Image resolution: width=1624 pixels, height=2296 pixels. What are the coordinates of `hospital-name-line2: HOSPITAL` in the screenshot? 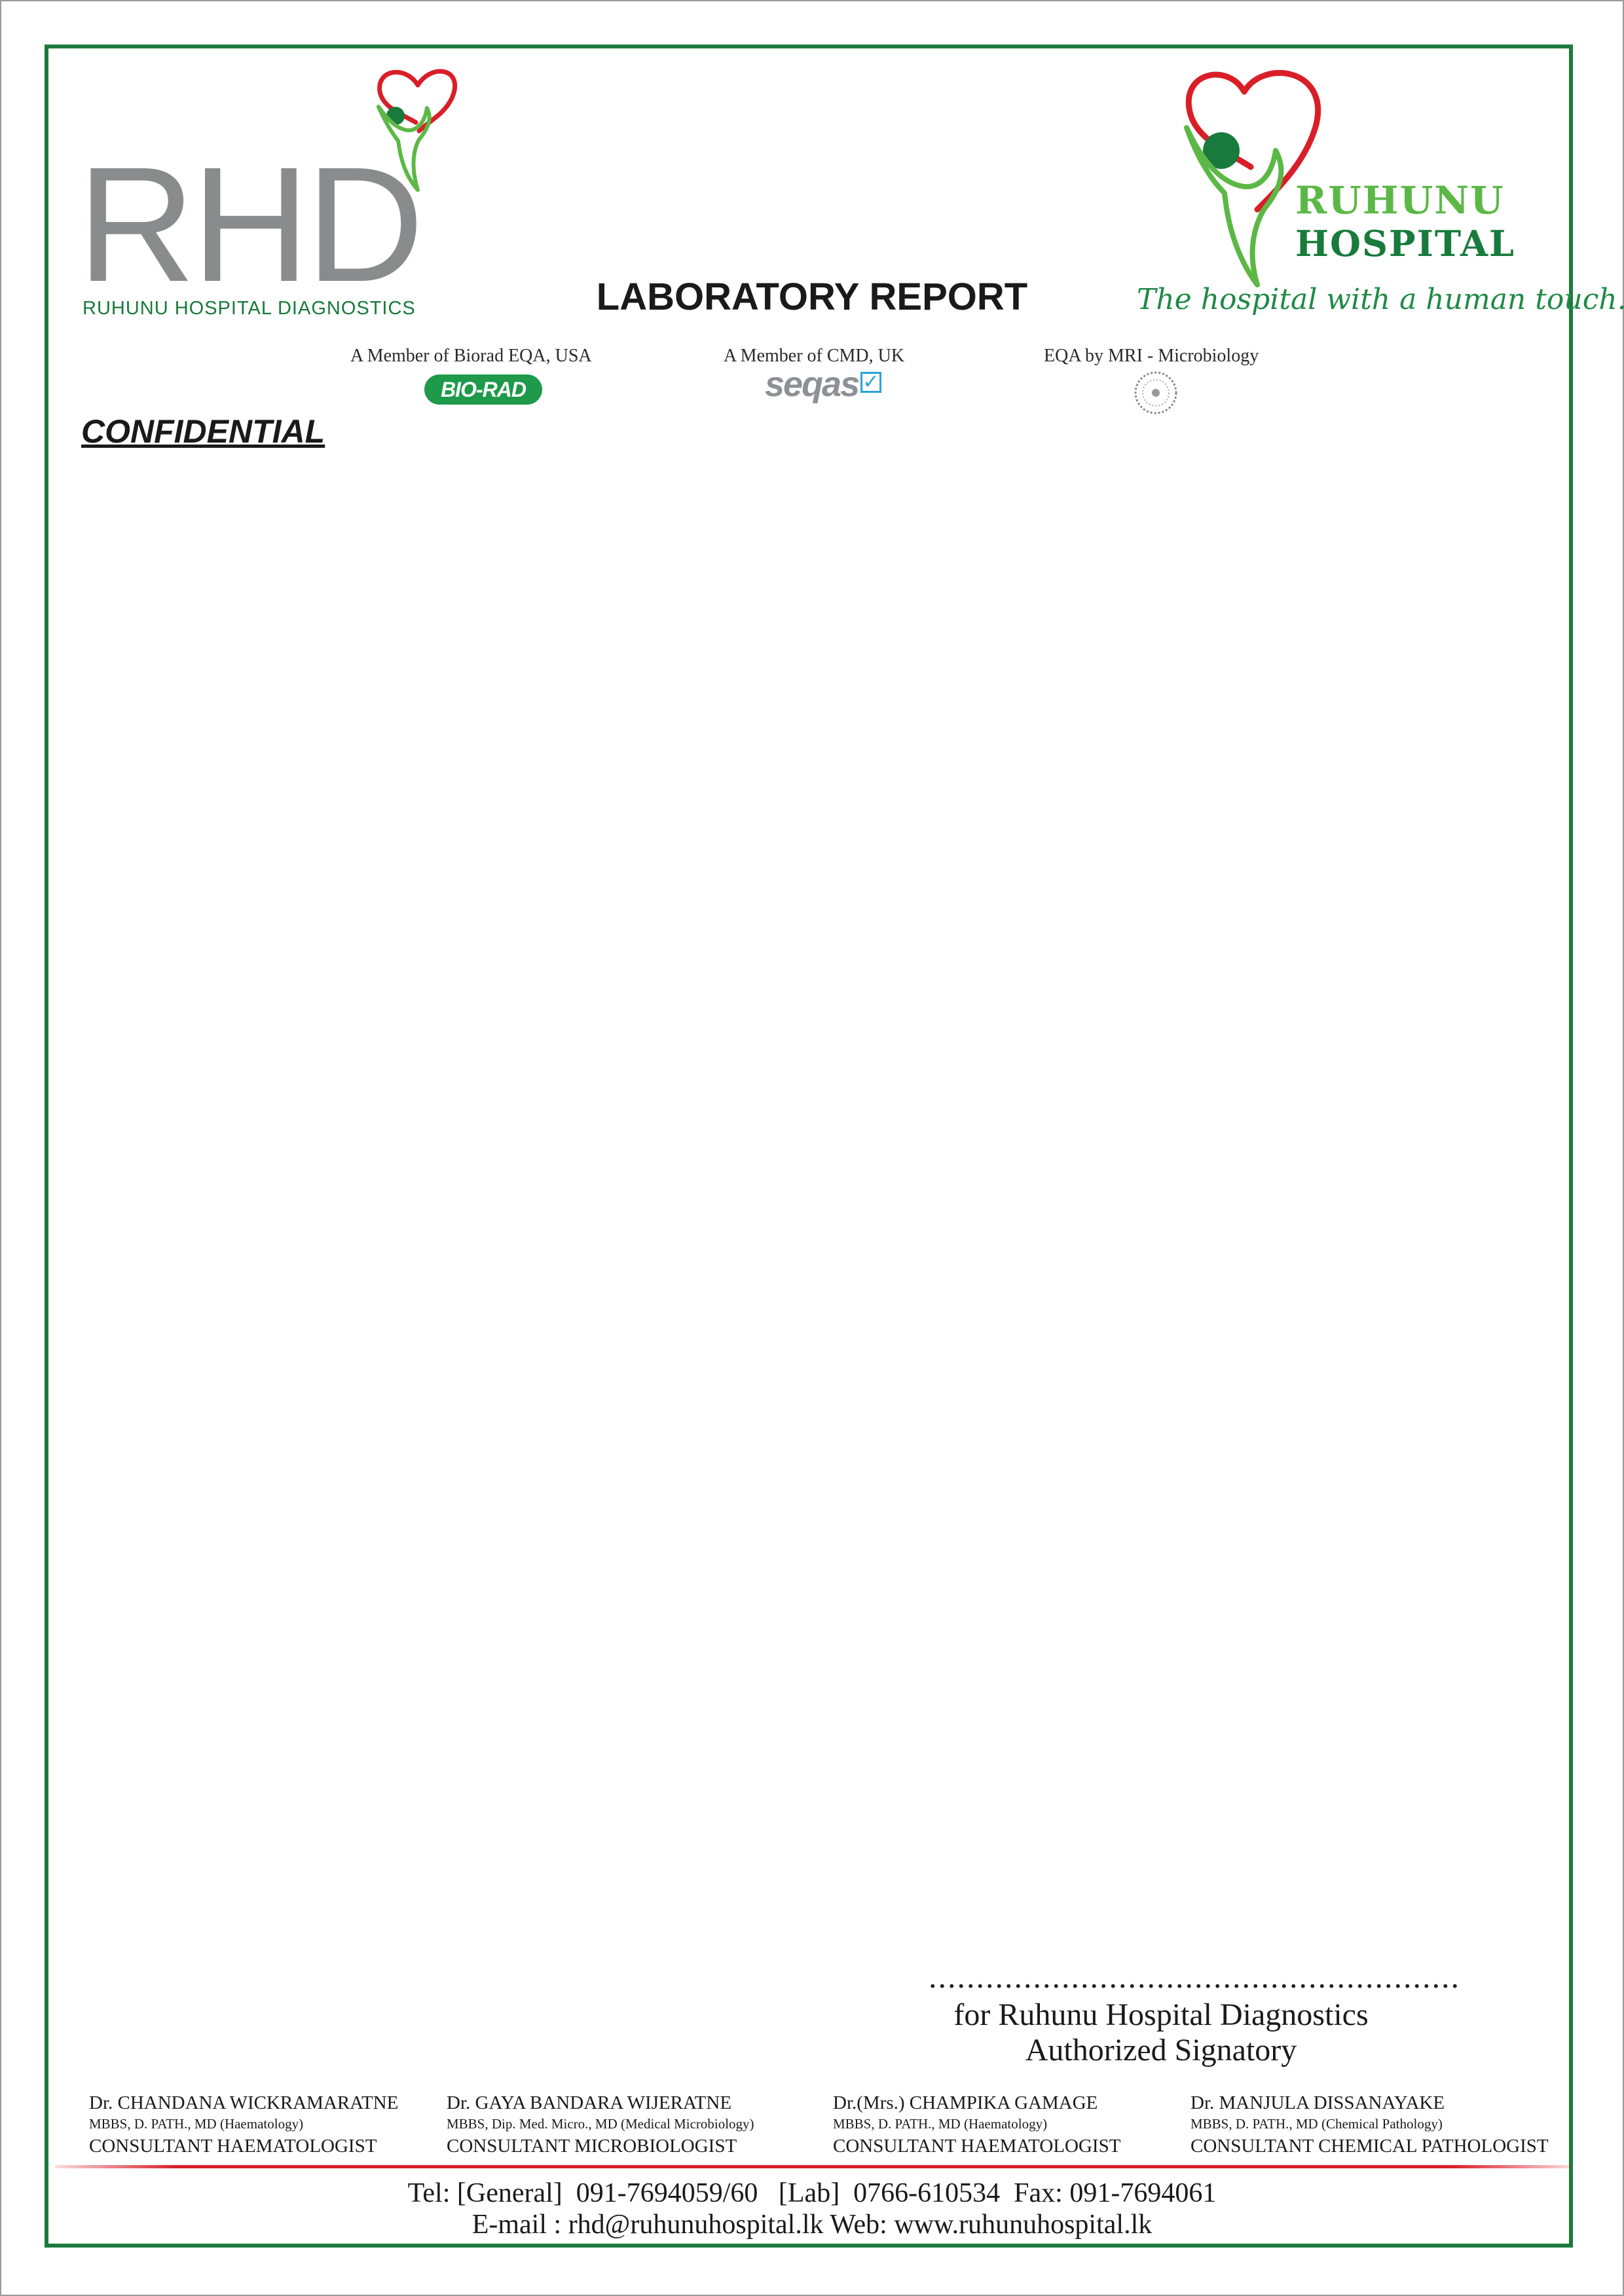 It's located at (1405, 243).